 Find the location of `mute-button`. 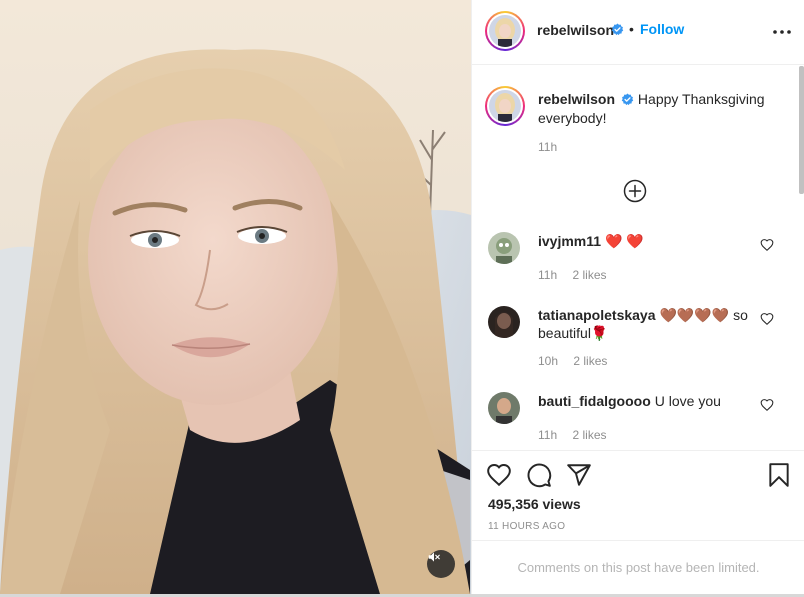

mute-button is located at coordinates (441, 564).